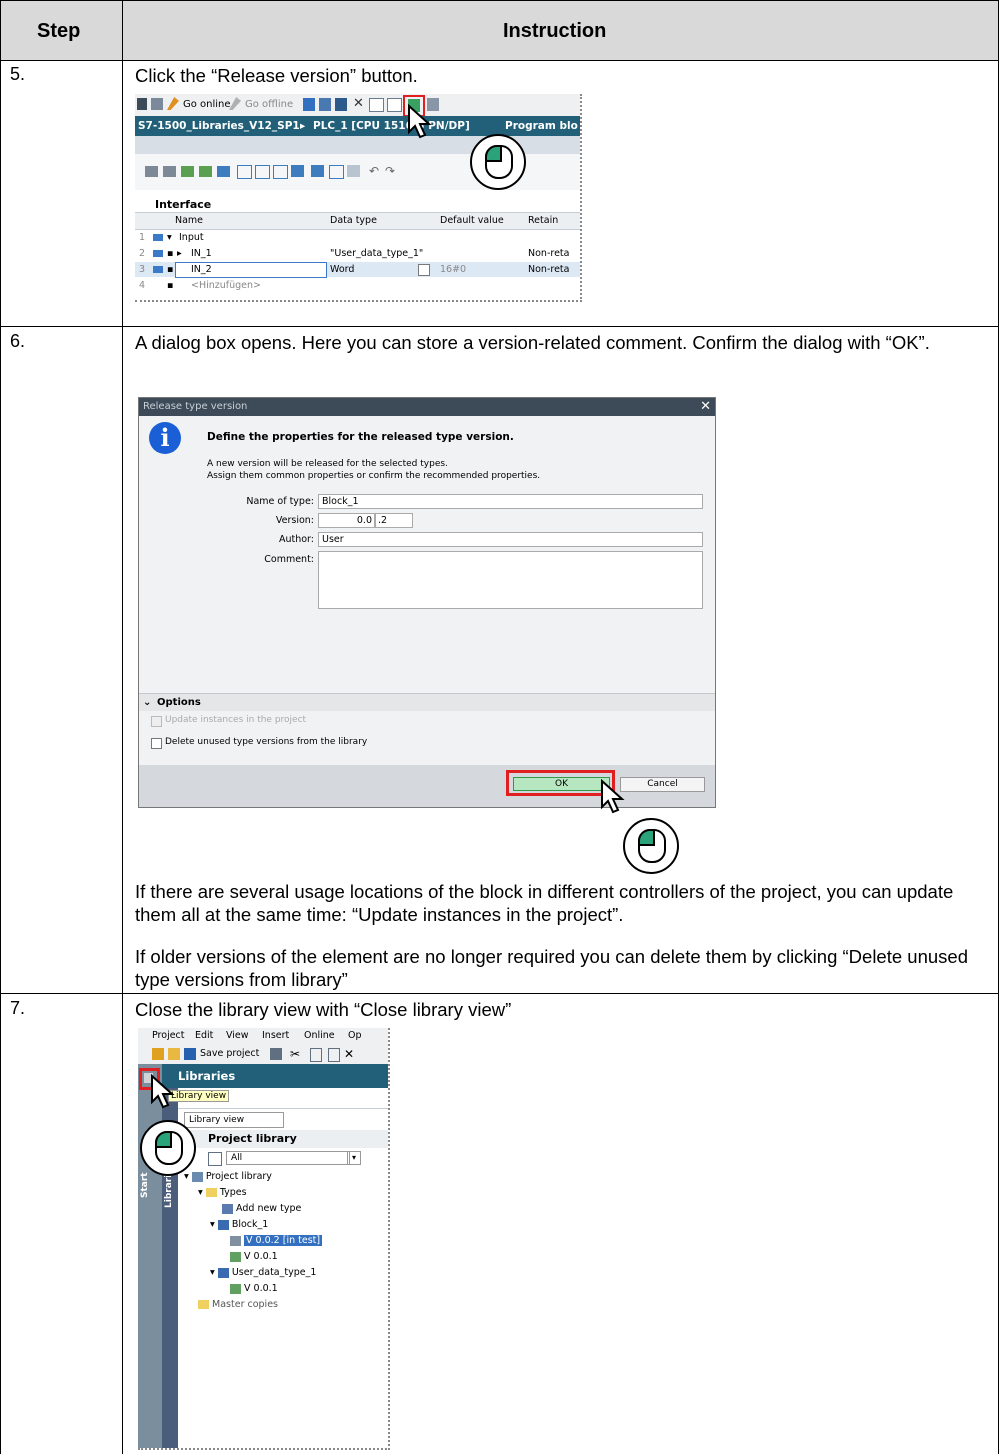 Image resolution: width=1000 pixels, height=1454 pixels. What do you see at coordinates (394, 105) in the screenshot?
I see `split-vertical-icon` at bounding box center [394, 105].